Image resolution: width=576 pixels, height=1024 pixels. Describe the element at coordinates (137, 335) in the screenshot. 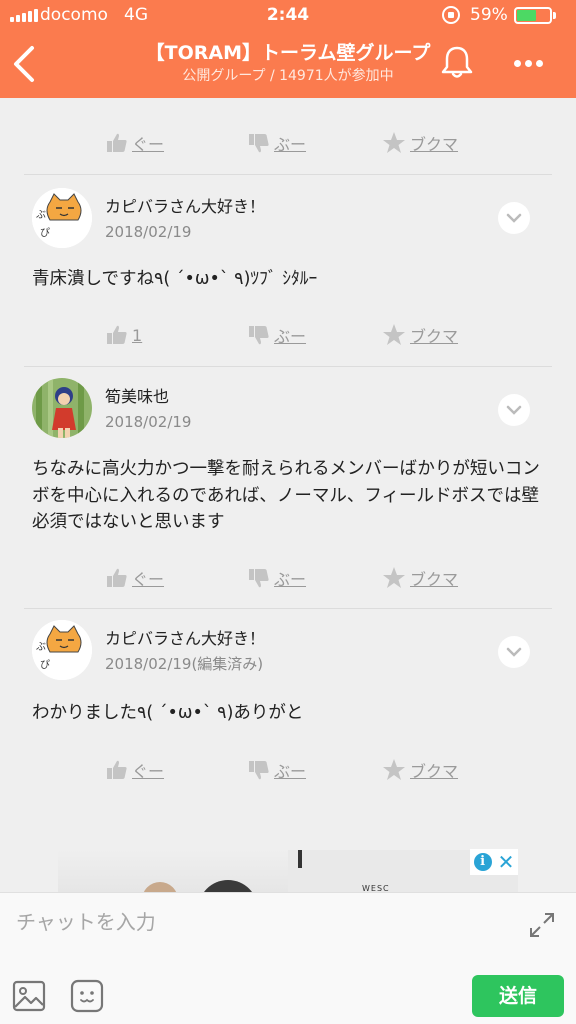

I see `good-count: 1` at that location.